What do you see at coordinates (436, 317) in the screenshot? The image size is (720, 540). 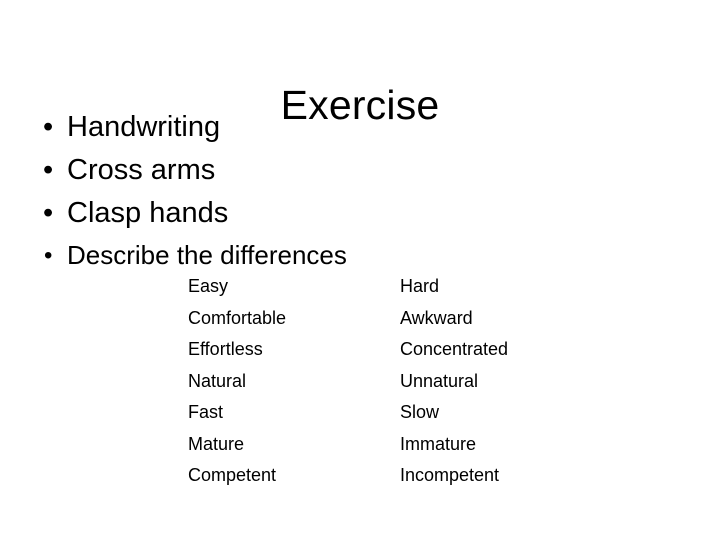 I see `table-cell-right: Awkward` at bounding box center [436, 317].